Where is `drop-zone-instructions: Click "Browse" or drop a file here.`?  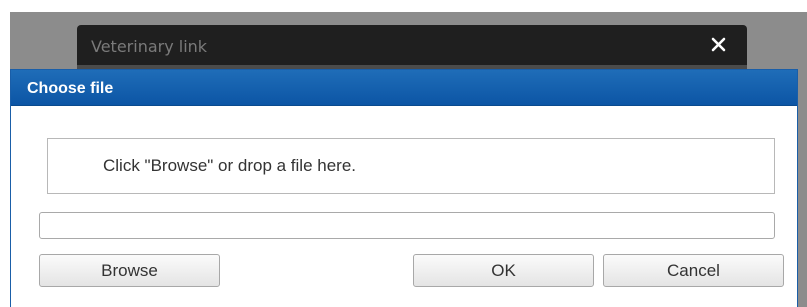 drop-zone-instructions: Click "Browse" or drop a file here. is located at coordinates (229, 165).